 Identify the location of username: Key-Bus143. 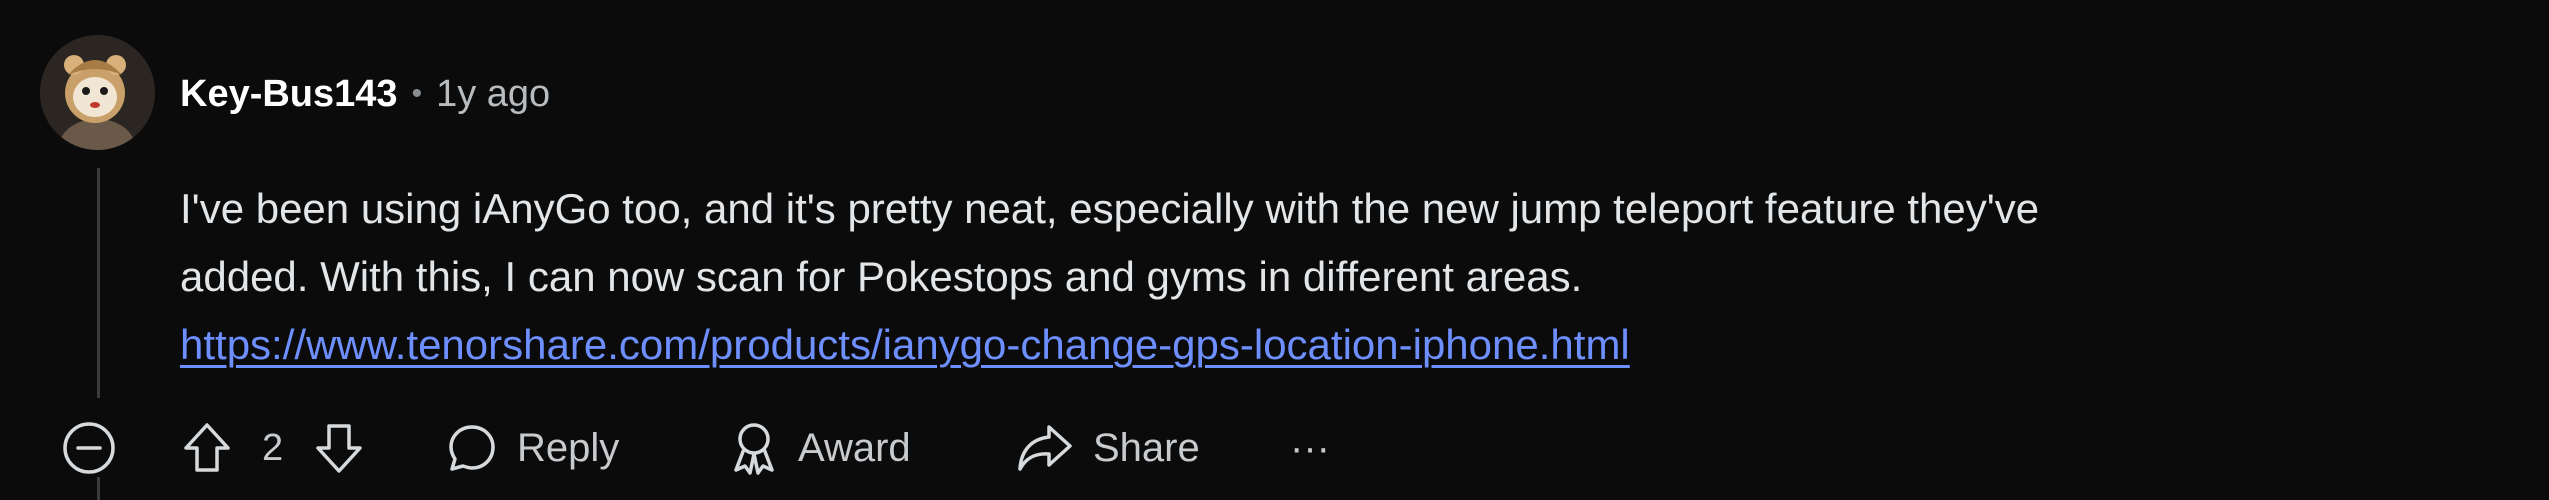
(289, 94).